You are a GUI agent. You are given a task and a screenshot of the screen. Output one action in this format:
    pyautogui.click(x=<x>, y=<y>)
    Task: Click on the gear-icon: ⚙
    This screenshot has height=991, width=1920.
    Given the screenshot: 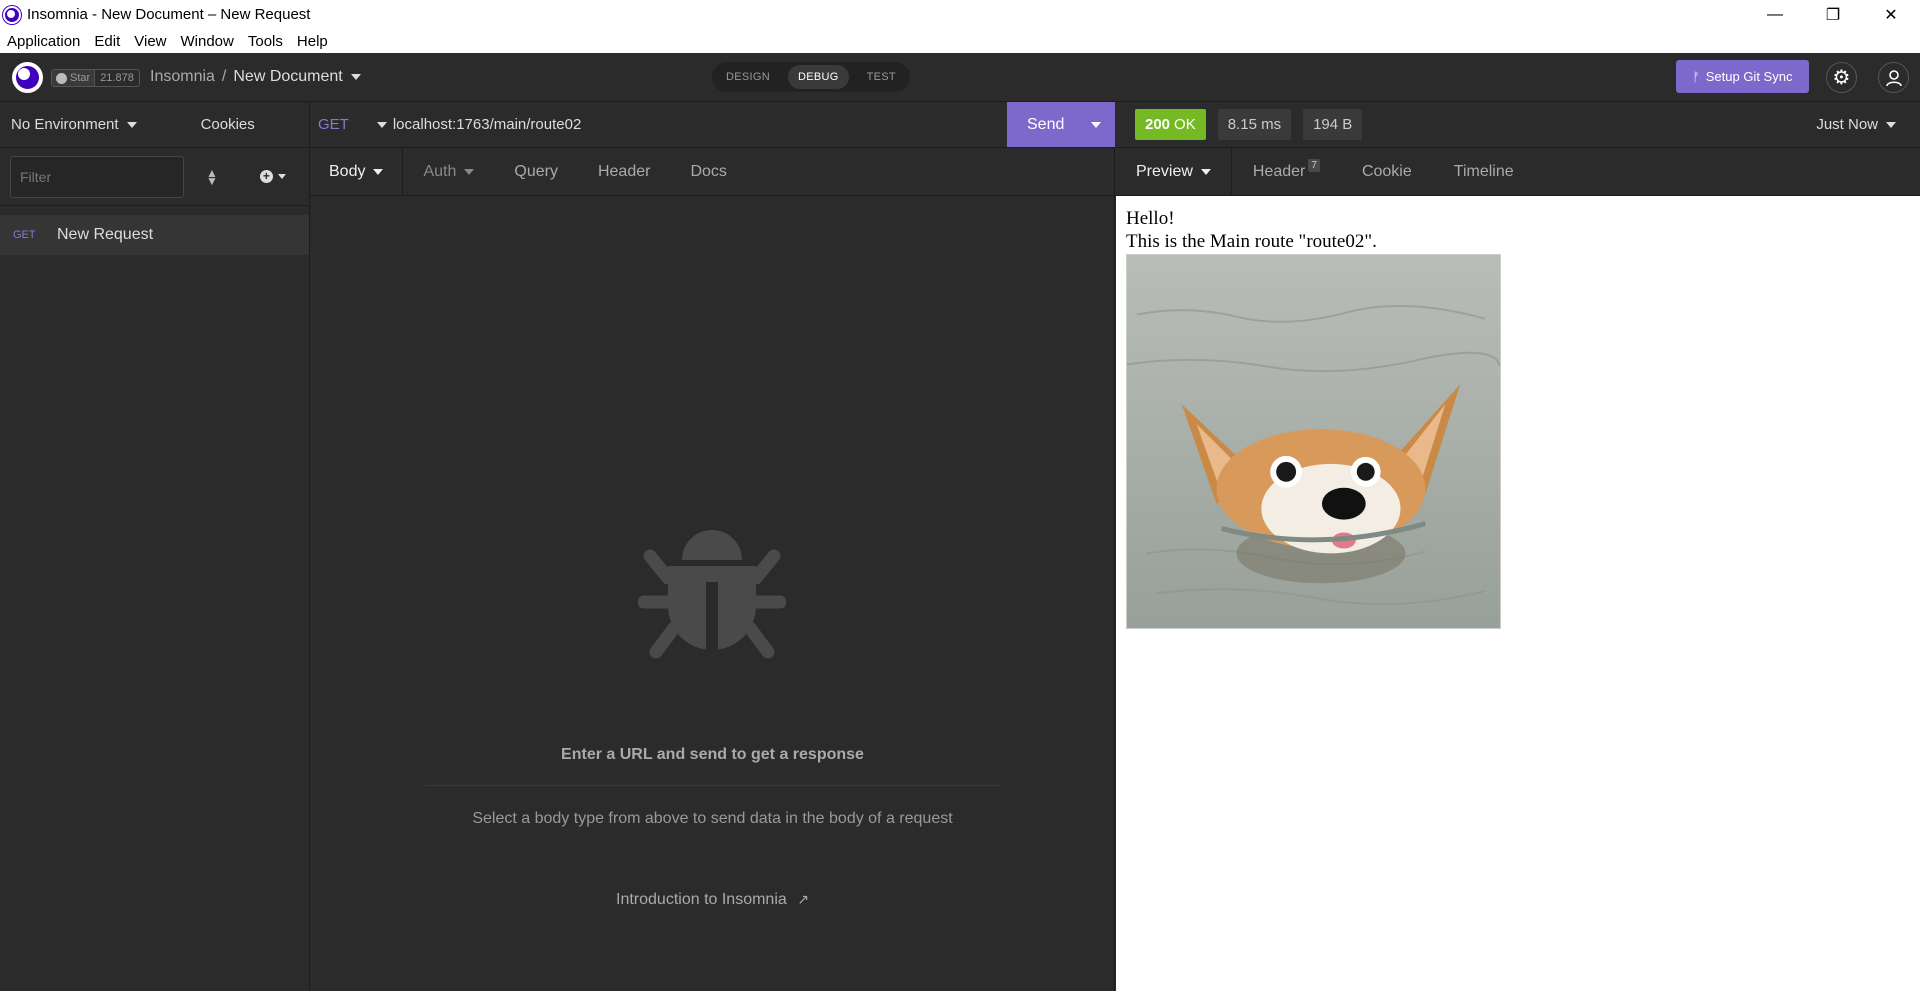 What is the action you would take?
    pyautogui.click(x=1841, y=78)
    